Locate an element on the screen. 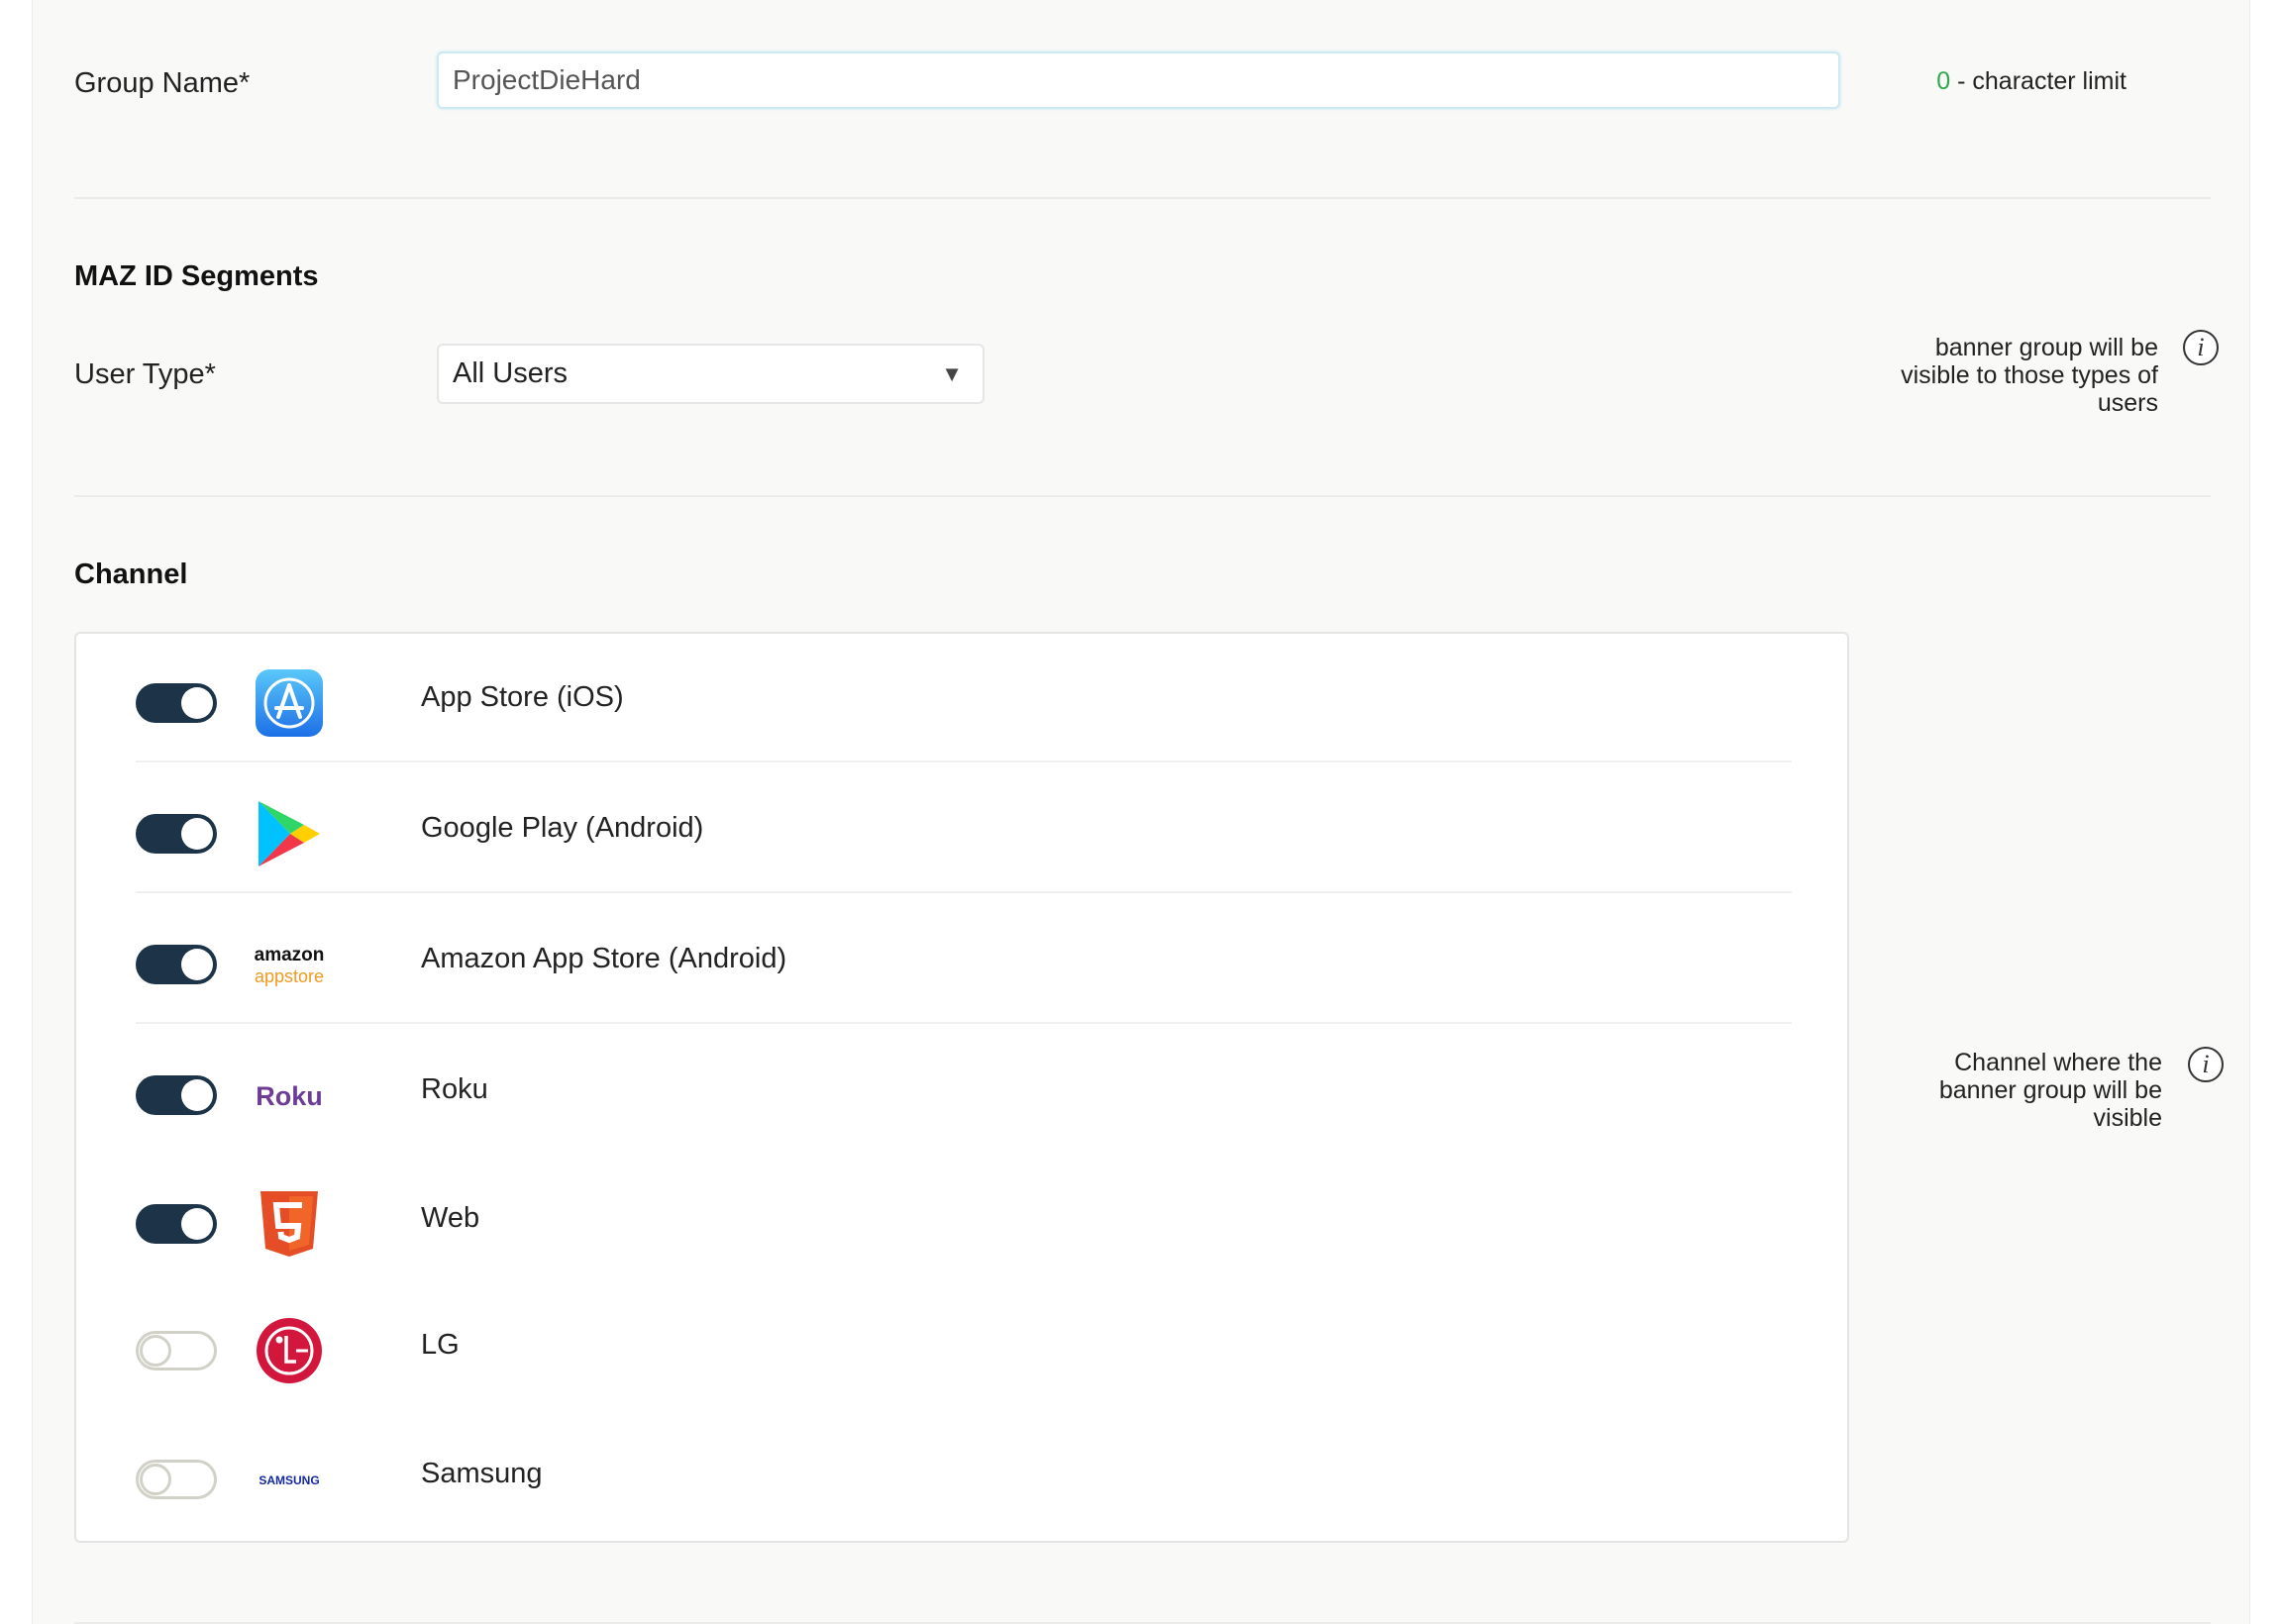  html5-icon is located at coordinates (289, 1224).